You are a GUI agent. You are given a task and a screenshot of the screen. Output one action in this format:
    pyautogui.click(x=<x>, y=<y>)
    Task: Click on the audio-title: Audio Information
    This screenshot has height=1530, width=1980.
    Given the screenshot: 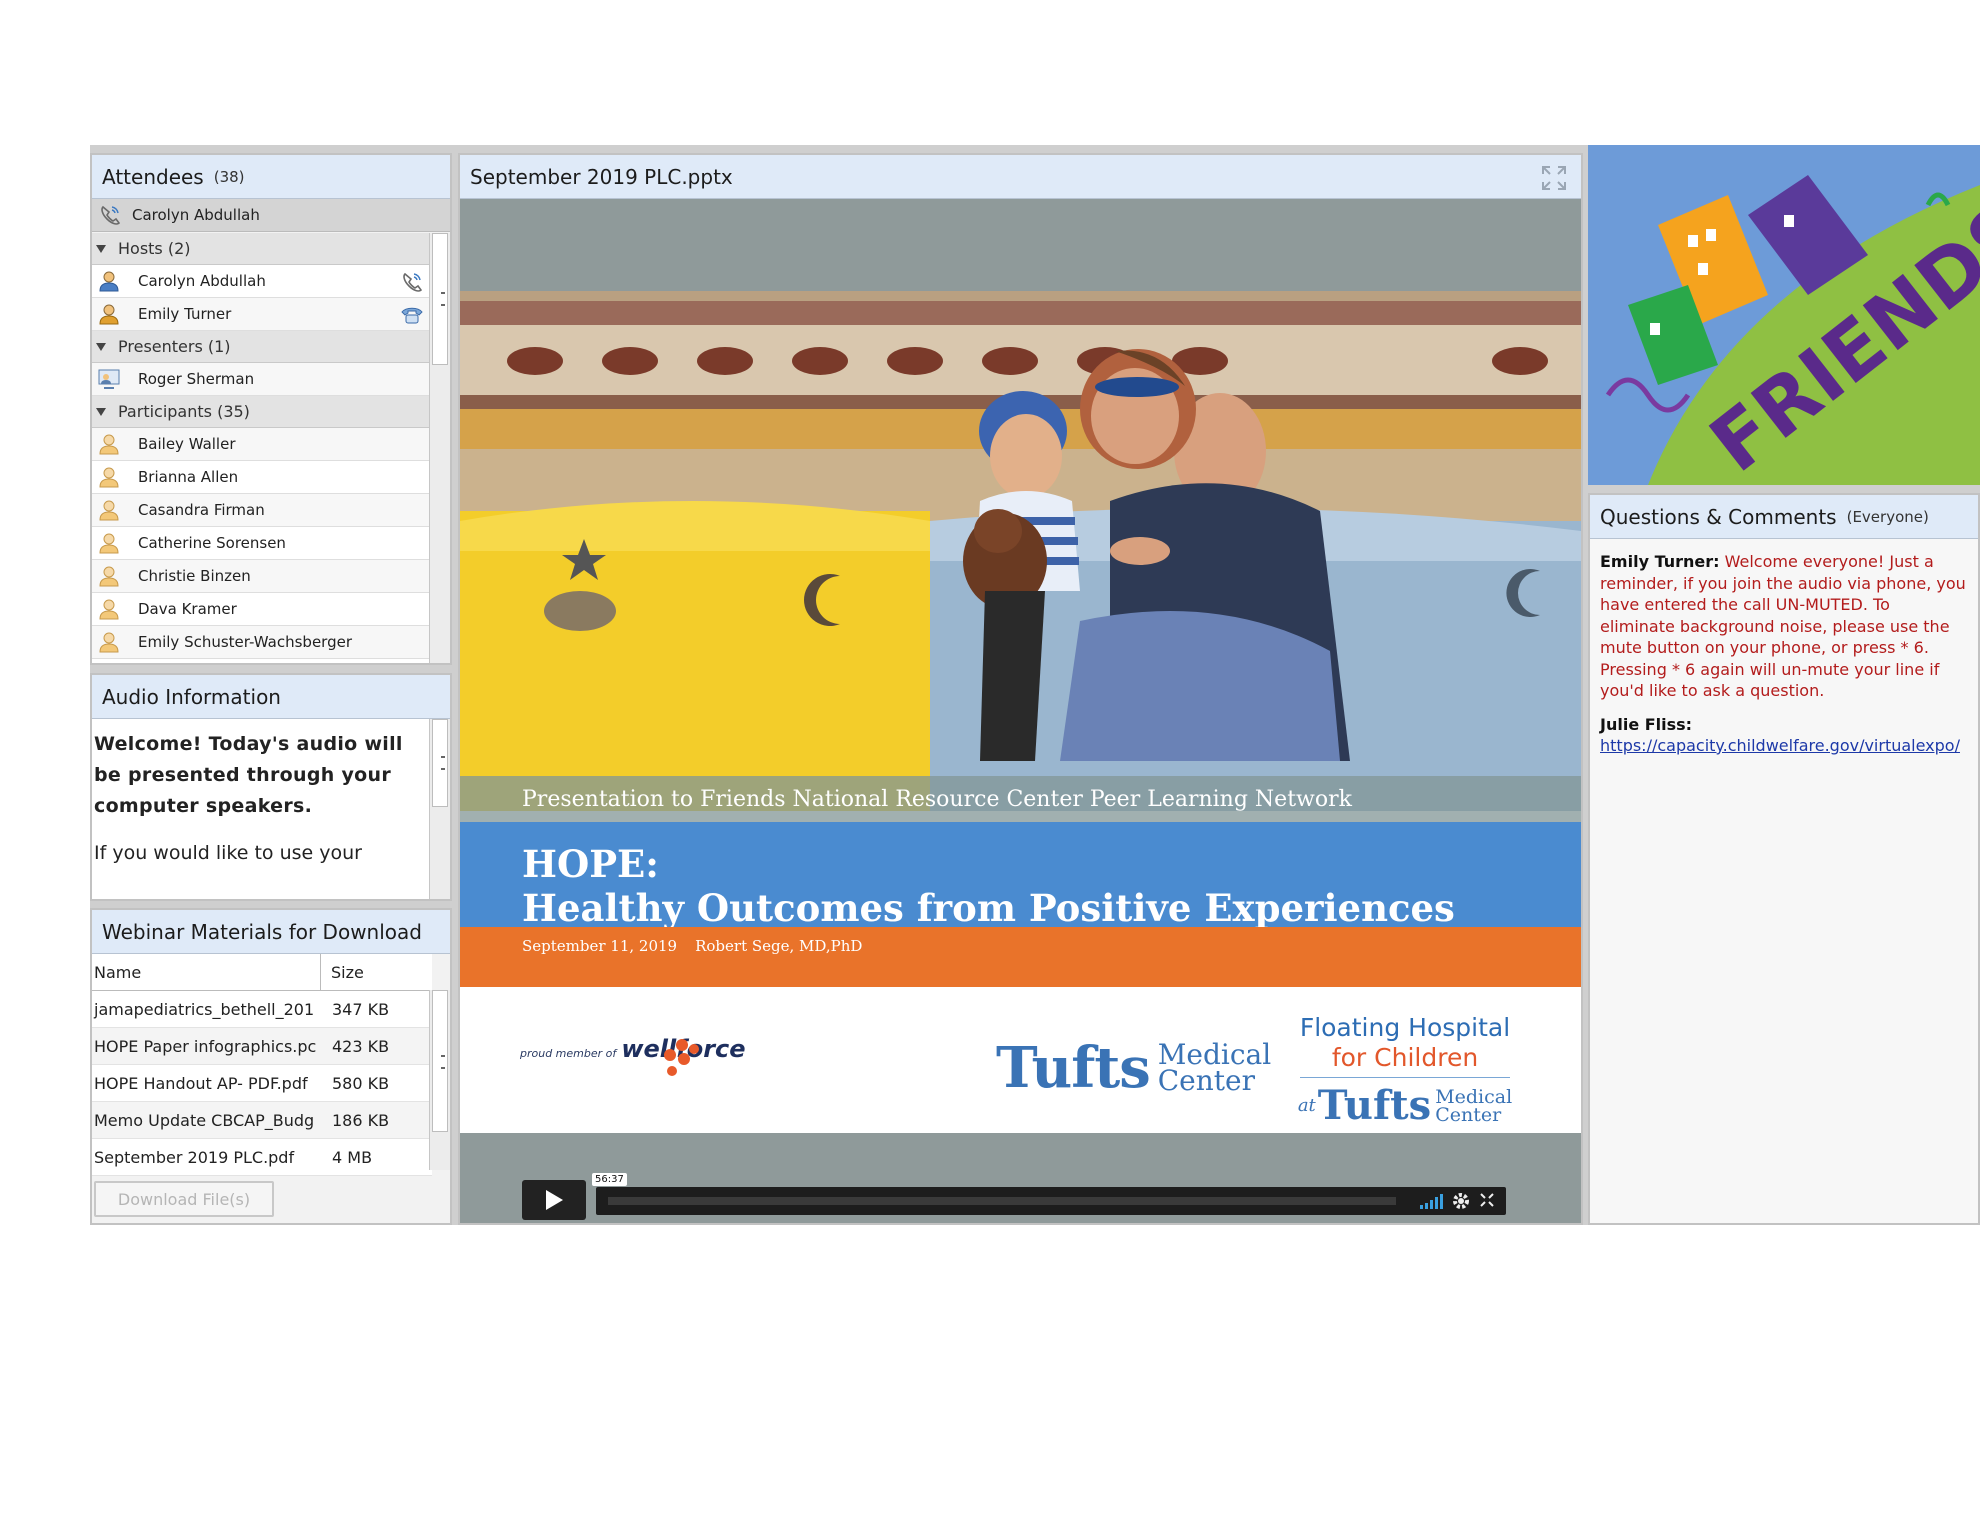 What is the action you would take?
    pyautogui.click(x=191, y=696)
    